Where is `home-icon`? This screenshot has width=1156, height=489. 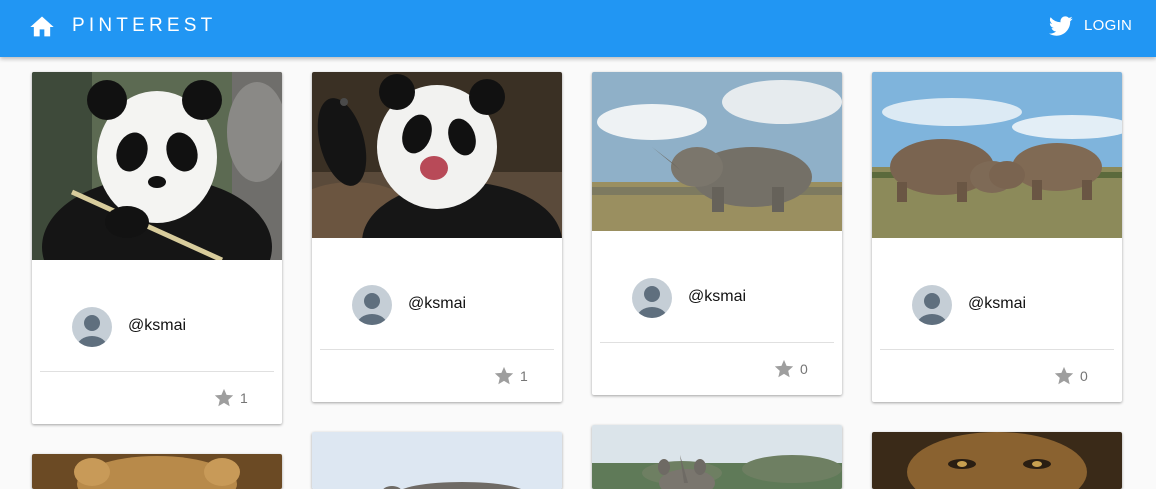
home-icon is located at coordinates (42, 26).